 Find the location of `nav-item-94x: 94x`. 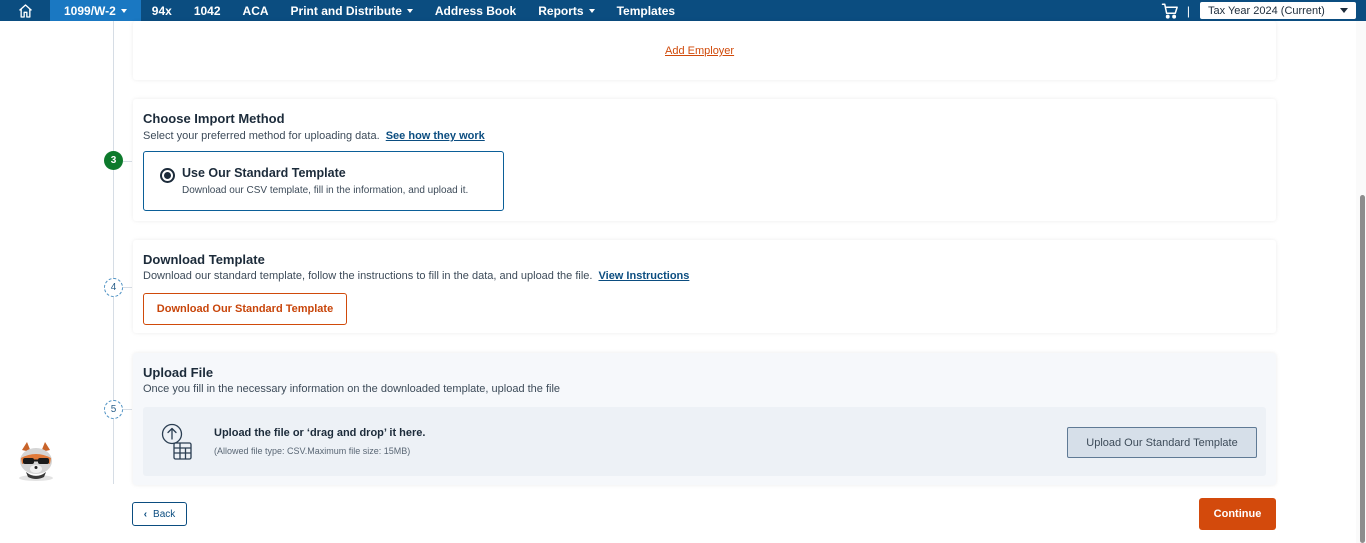

nav-item-94x: 94x is located at coordinates (162, 10).